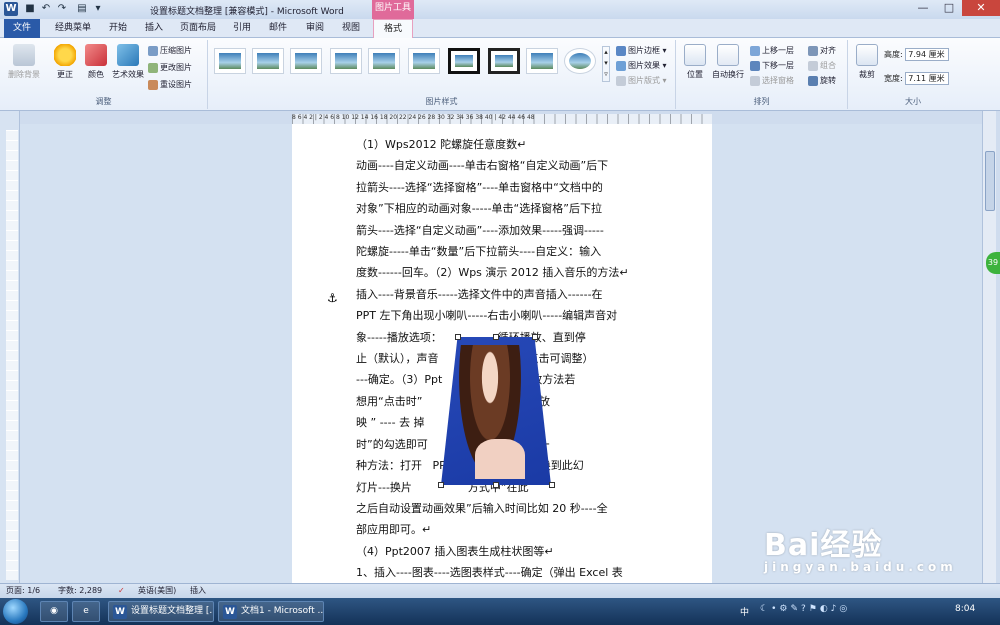 The image size is (1000, 625). Describe the element at coordinates (496, 485) in the screenshot. I see `resize-handle-bc` at that location.